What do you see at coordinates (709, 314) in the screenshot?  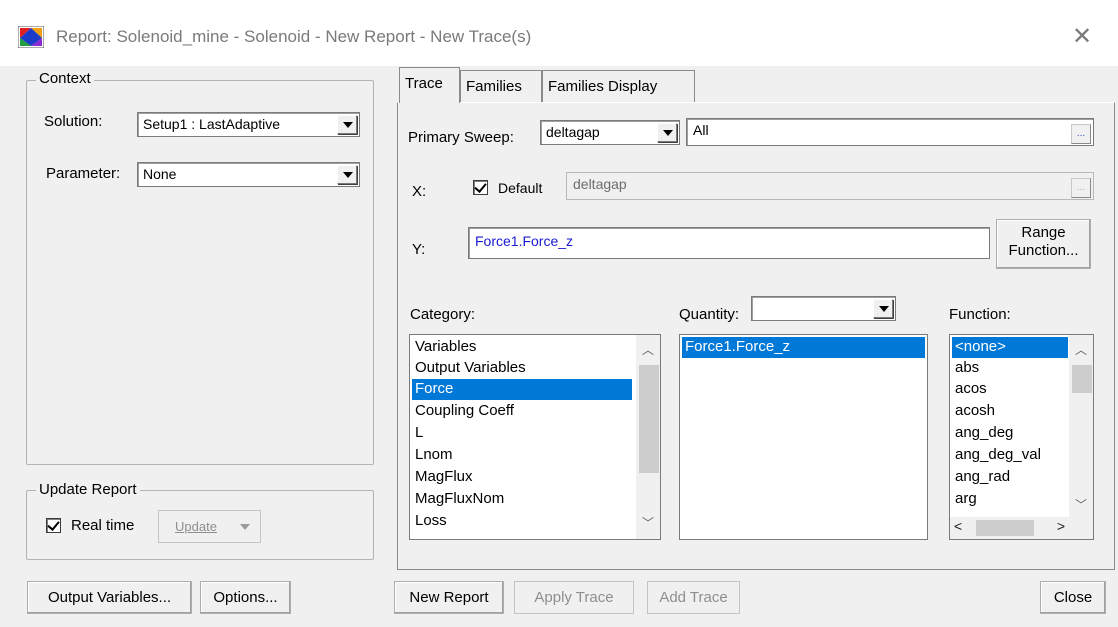 I see `quantity-label: Quantity:` at bounding box center [709, 314].